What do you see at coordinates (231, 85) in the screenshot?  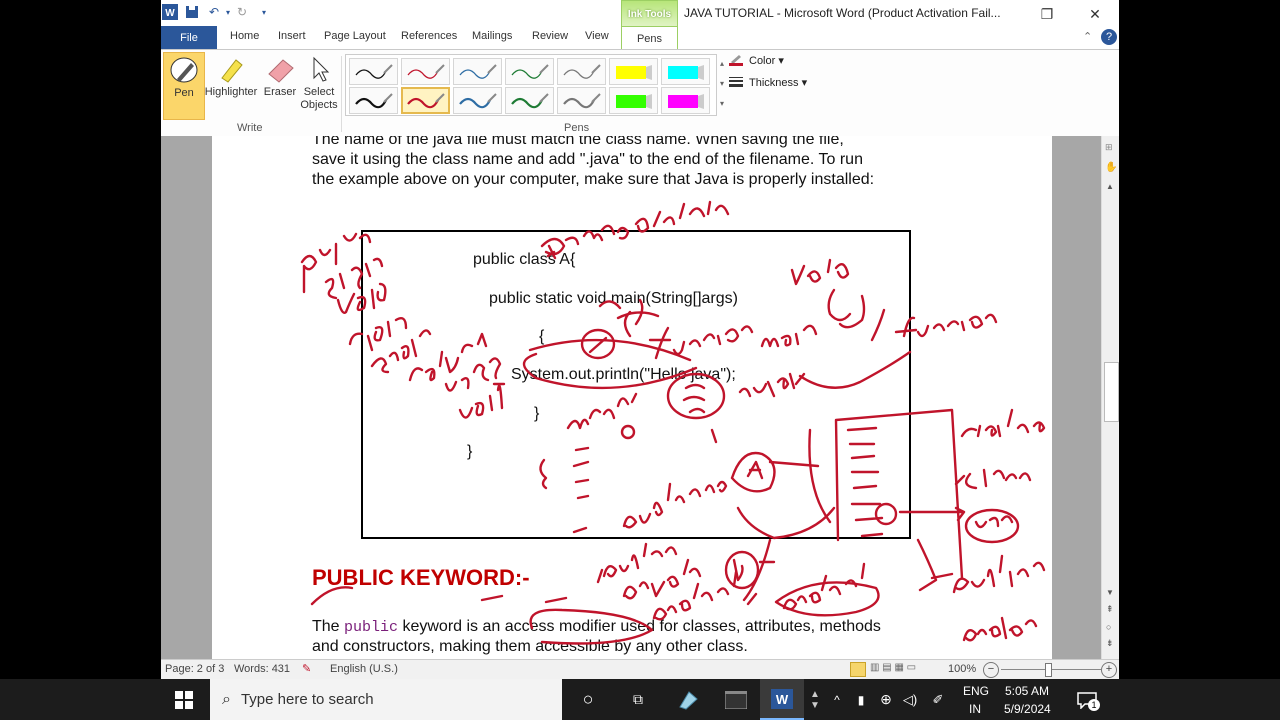 I see `highlighter-button: Highlighter` at bounding box center [231, 85].